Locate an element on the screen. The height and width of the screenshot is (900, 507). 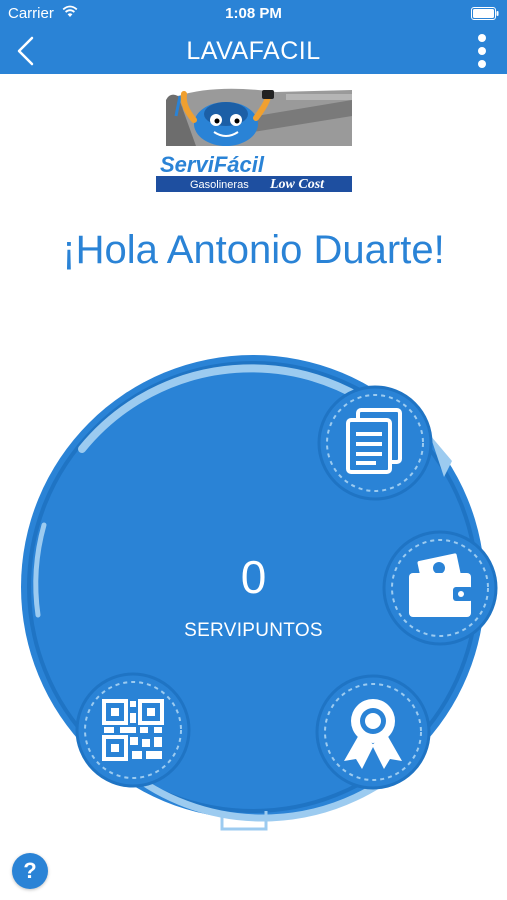
battery-icon is located at coordinates (485, 13).